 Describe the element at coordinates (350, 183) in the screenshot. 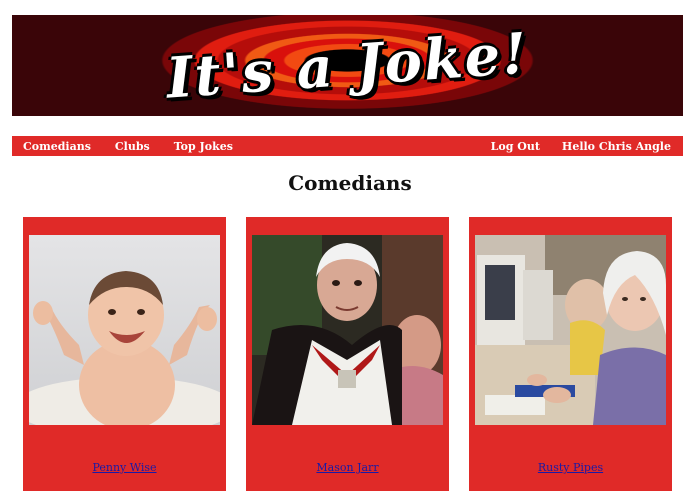

I see `page-title: Comedians` at that location.